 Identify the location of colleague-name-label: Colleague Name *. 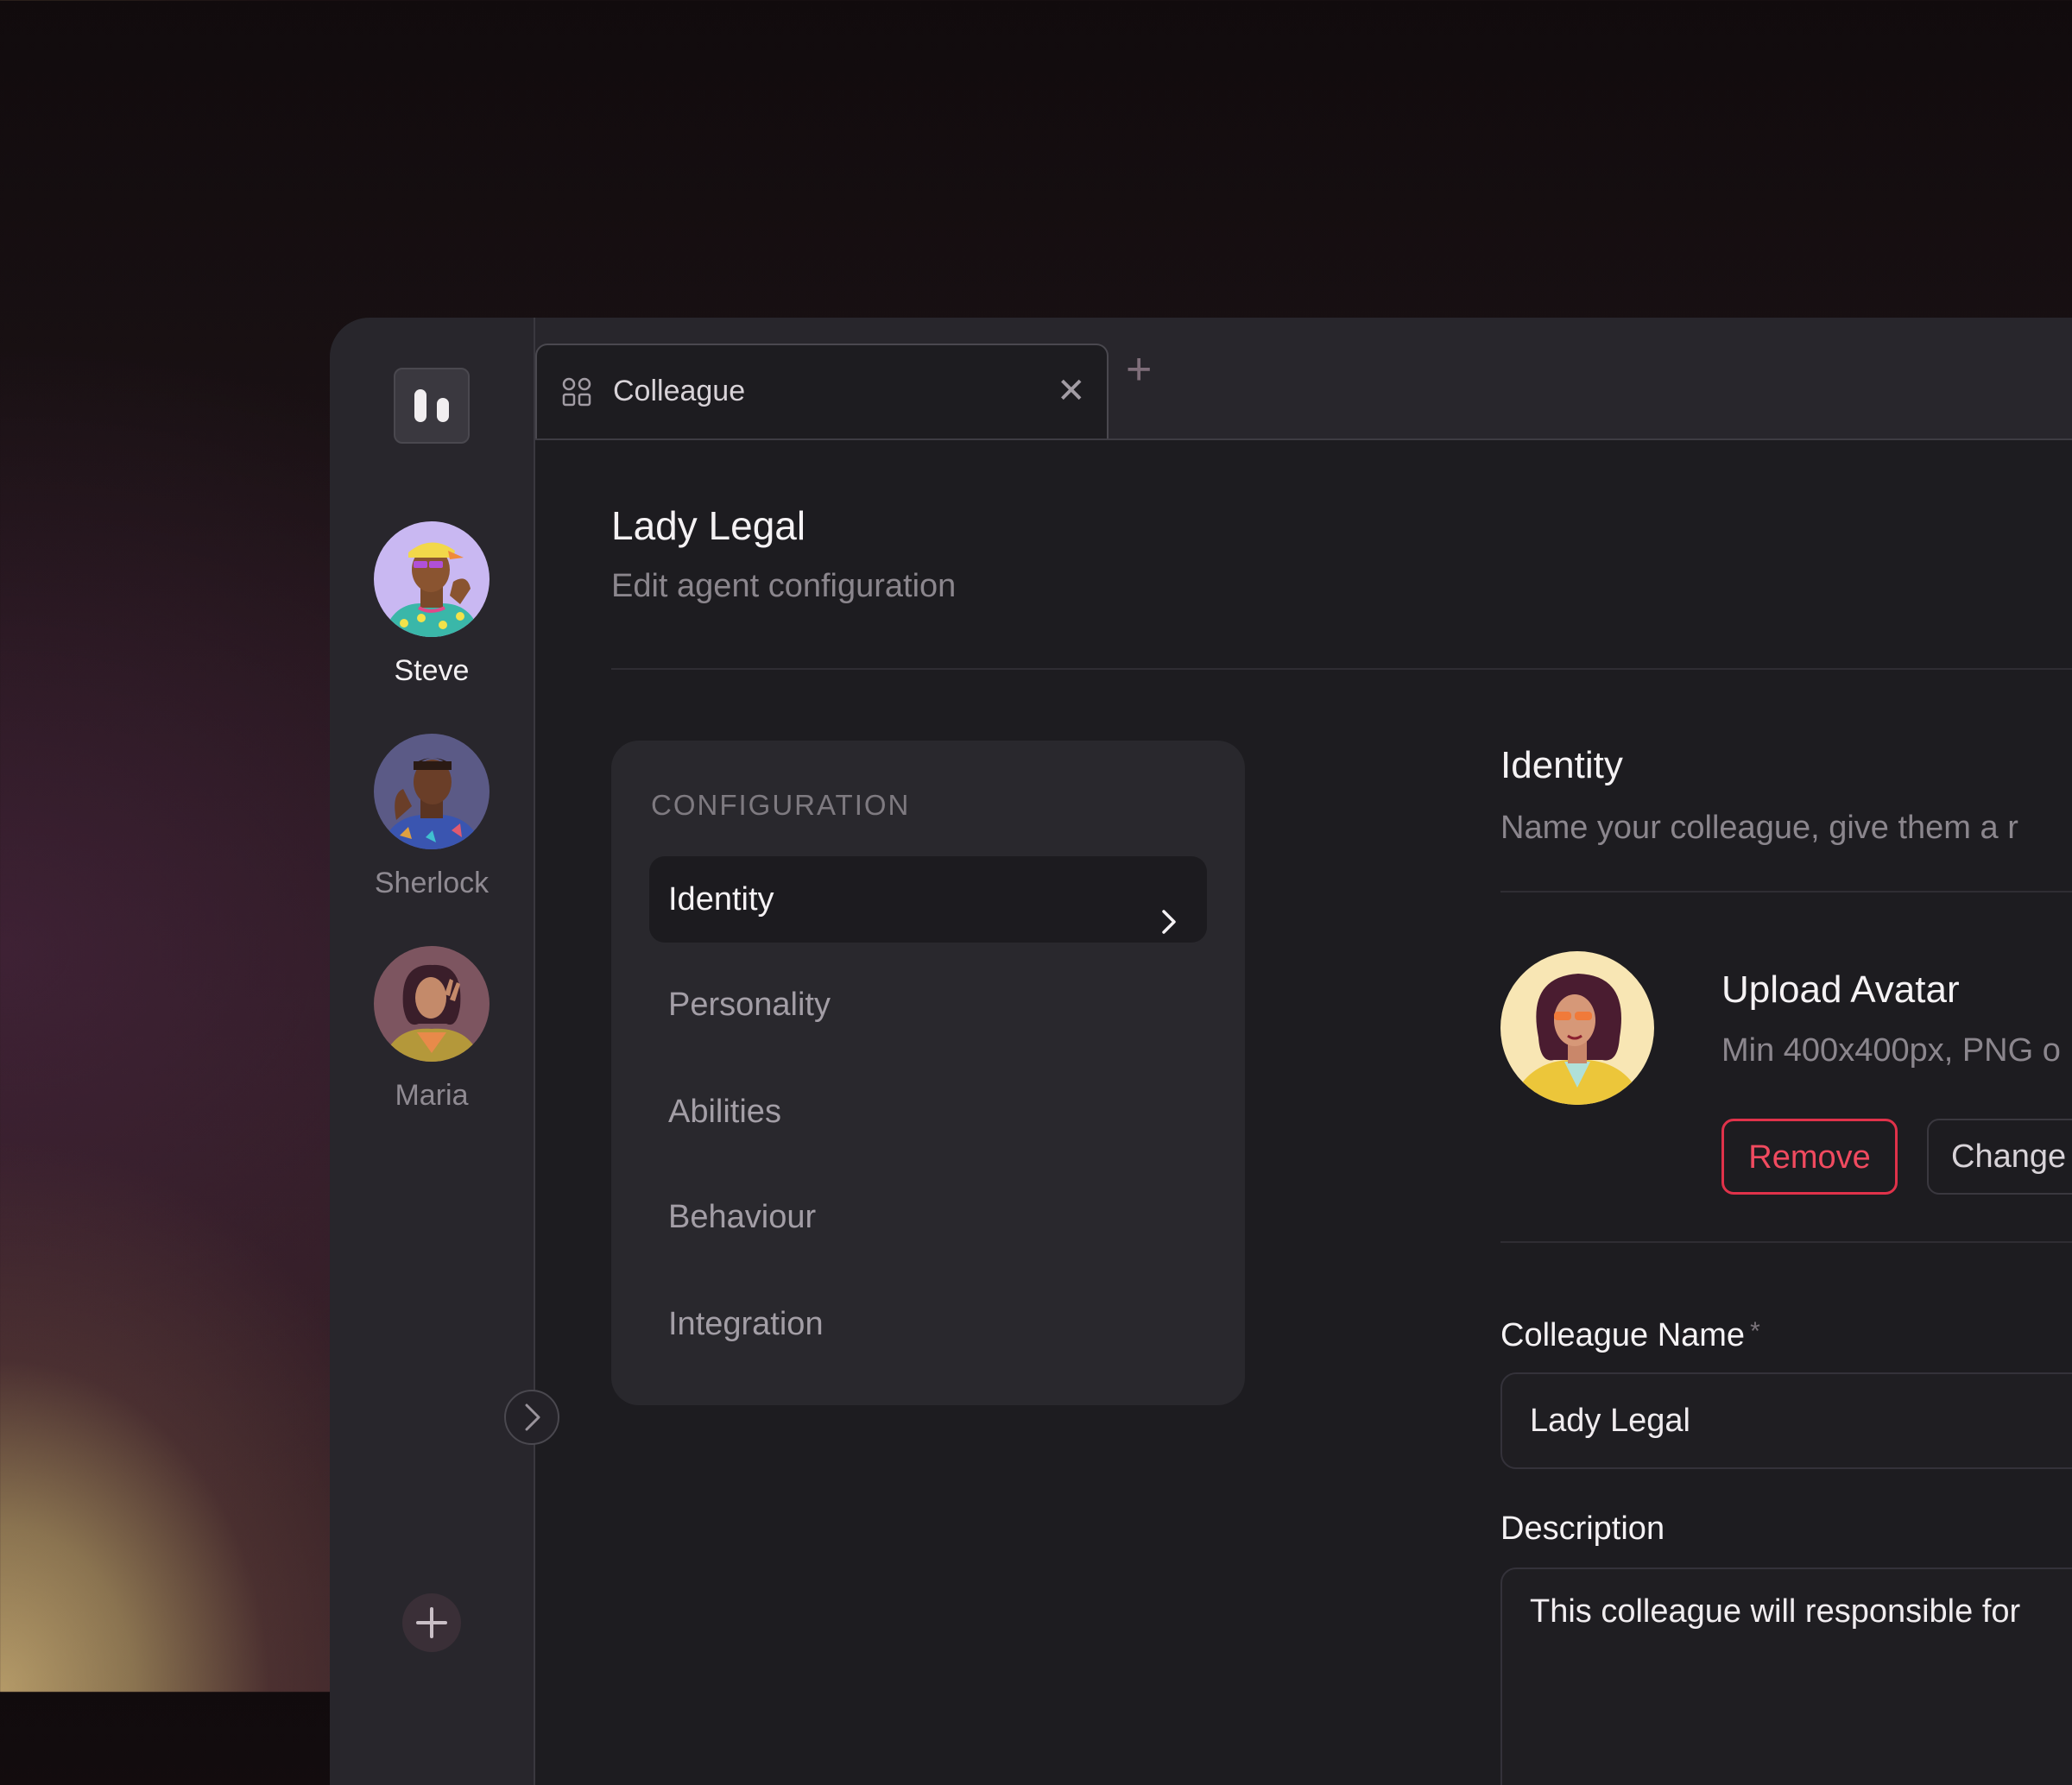
(1630, 1336).